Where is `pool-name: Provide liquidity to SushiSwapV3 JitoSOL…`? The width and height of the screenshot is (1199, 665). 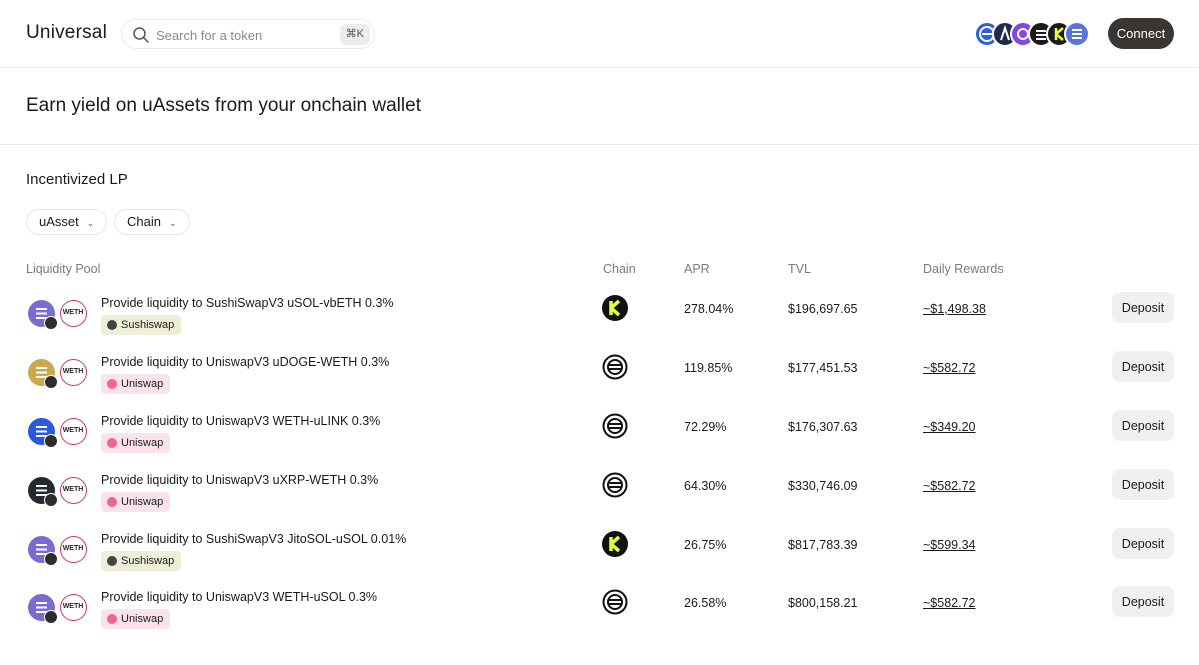
pool-name: Provide liquidity to SushiSwapV3 JitoSOL… is located at coordinates (254, 539).